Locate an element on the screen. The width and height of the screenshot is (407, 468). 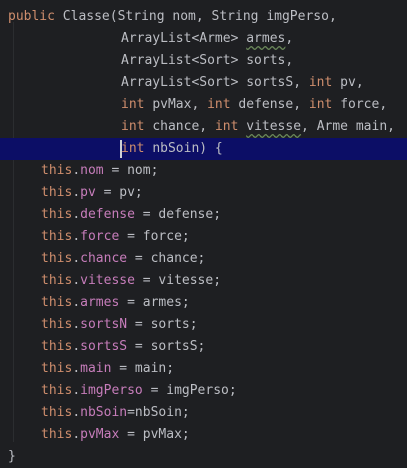
code-line: this.main = main; is located at coordinates (203, 369).